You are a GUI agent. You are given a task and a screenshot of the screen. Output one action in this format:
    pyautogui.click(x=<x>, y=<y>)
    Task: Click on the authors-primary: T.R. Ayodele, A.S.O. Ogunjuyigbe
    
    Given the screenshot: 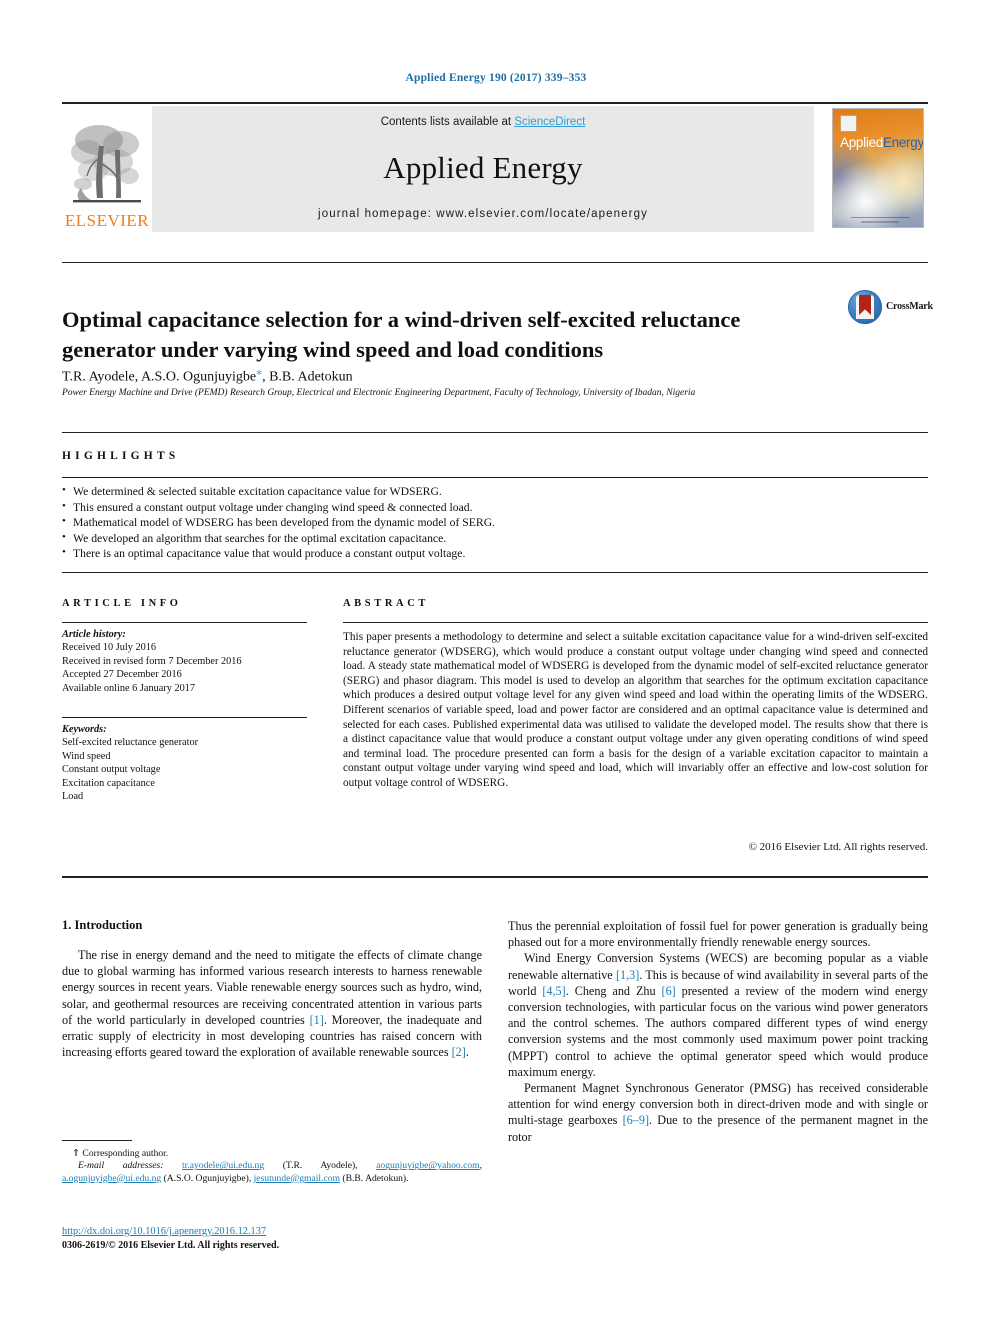 What is the action you would take?
    pyautogui.click(x=159, y=377)
    